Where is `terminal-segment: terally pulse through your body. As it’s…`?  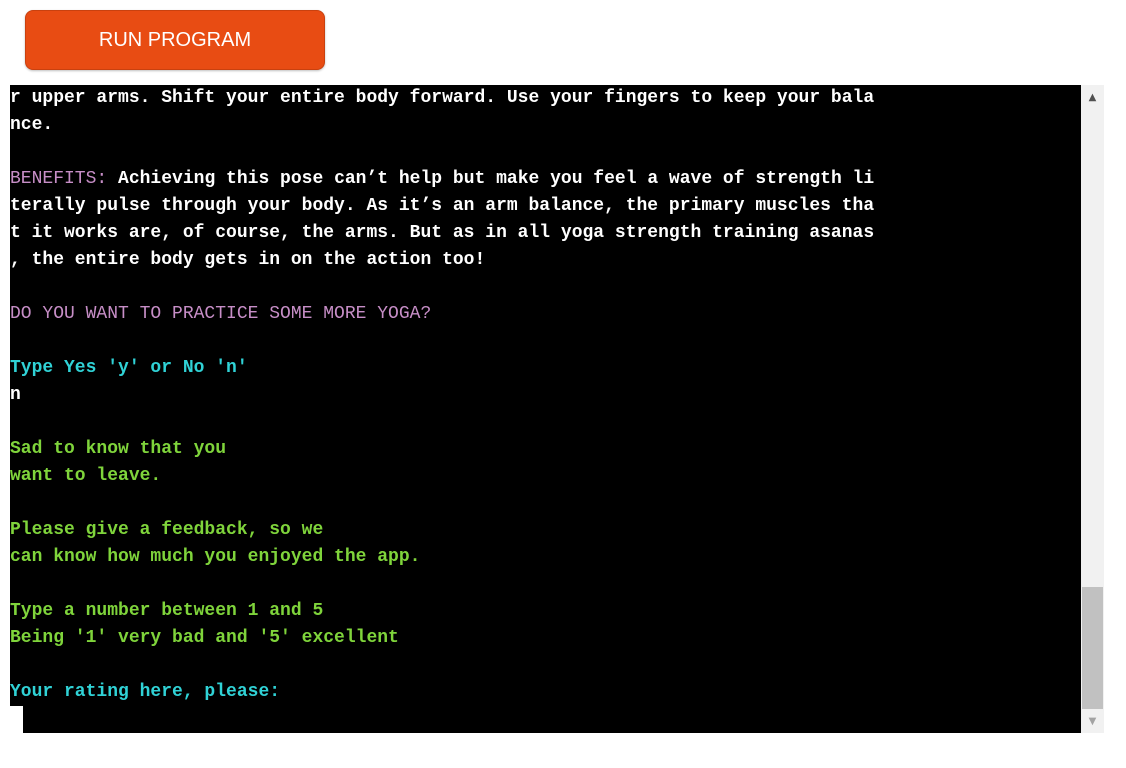
terminal-segment: terally pulse through your body. As it’s… is located at coordinates (442, 206).